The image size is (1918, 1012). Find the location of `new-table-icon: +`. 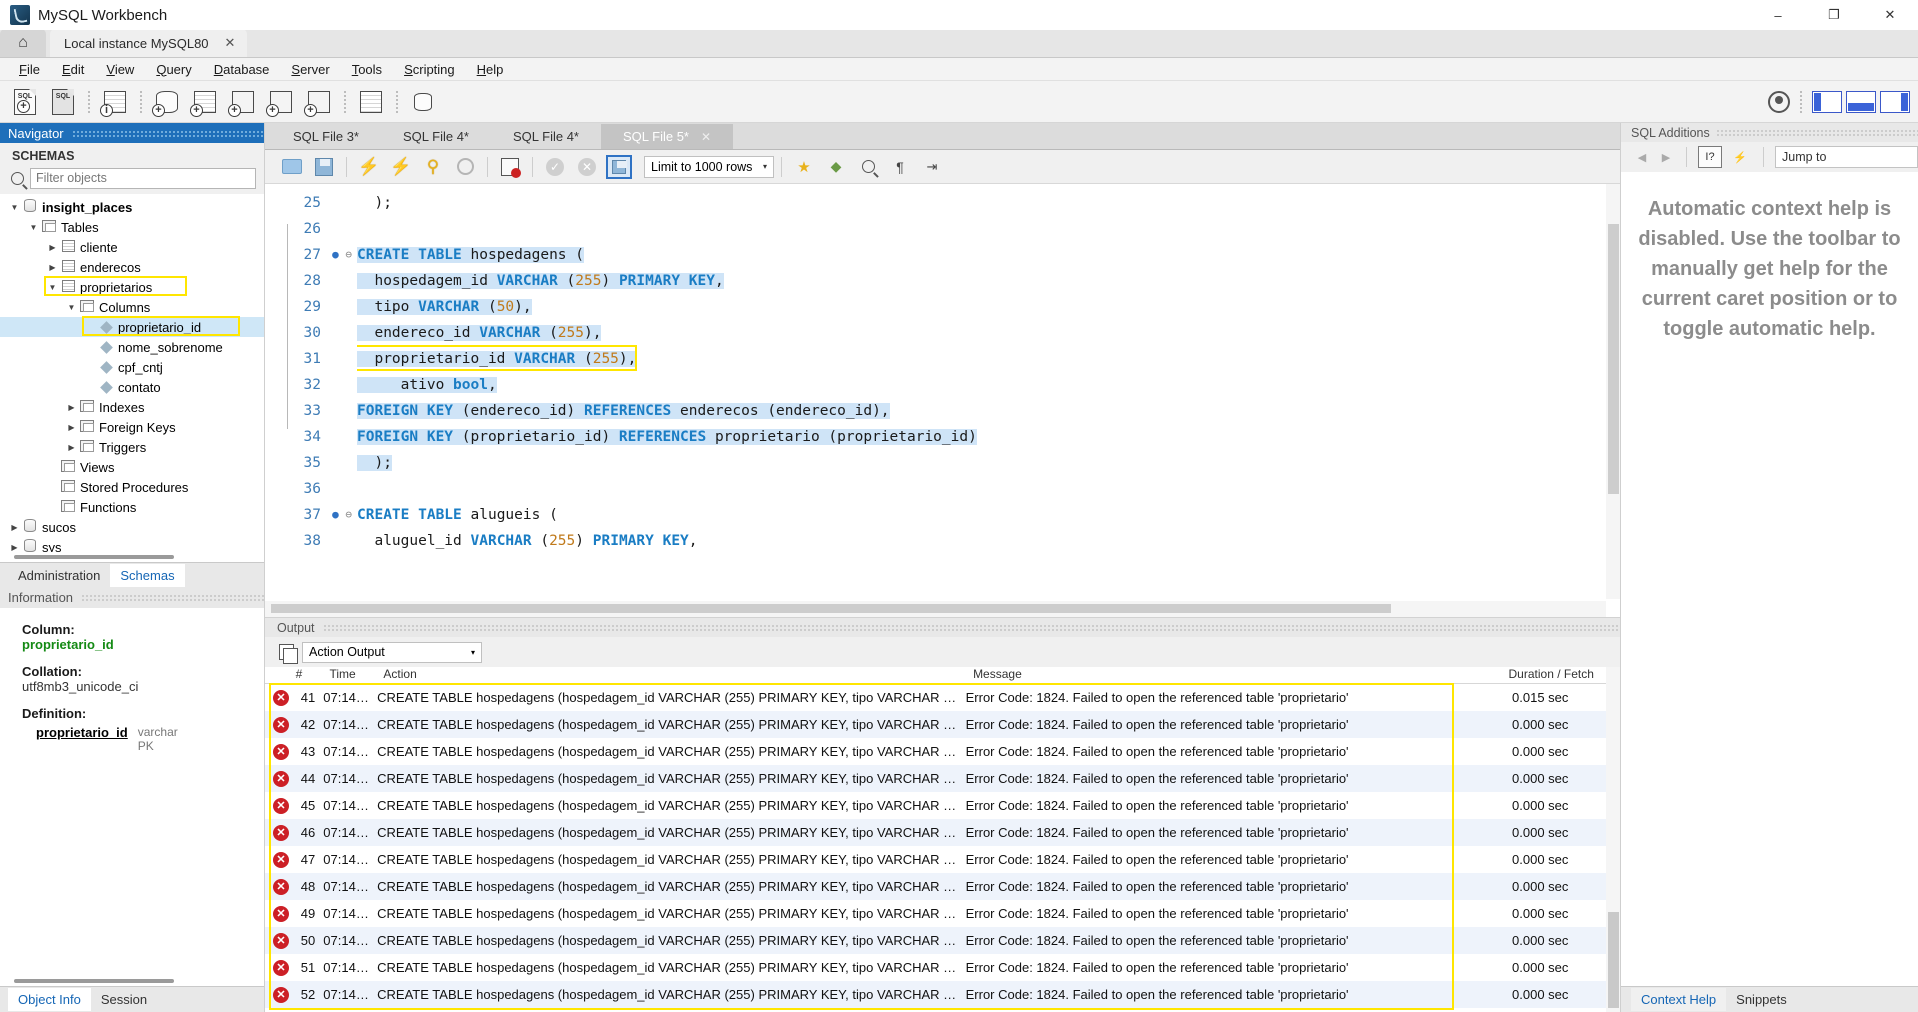

new-table-icon: + is located at coordinates (205, 102).